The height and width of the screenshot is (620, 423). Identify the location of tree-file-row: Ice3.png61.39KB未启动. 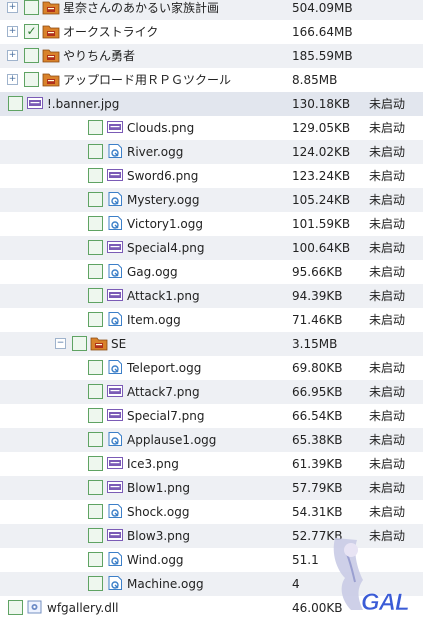
(211, 464).